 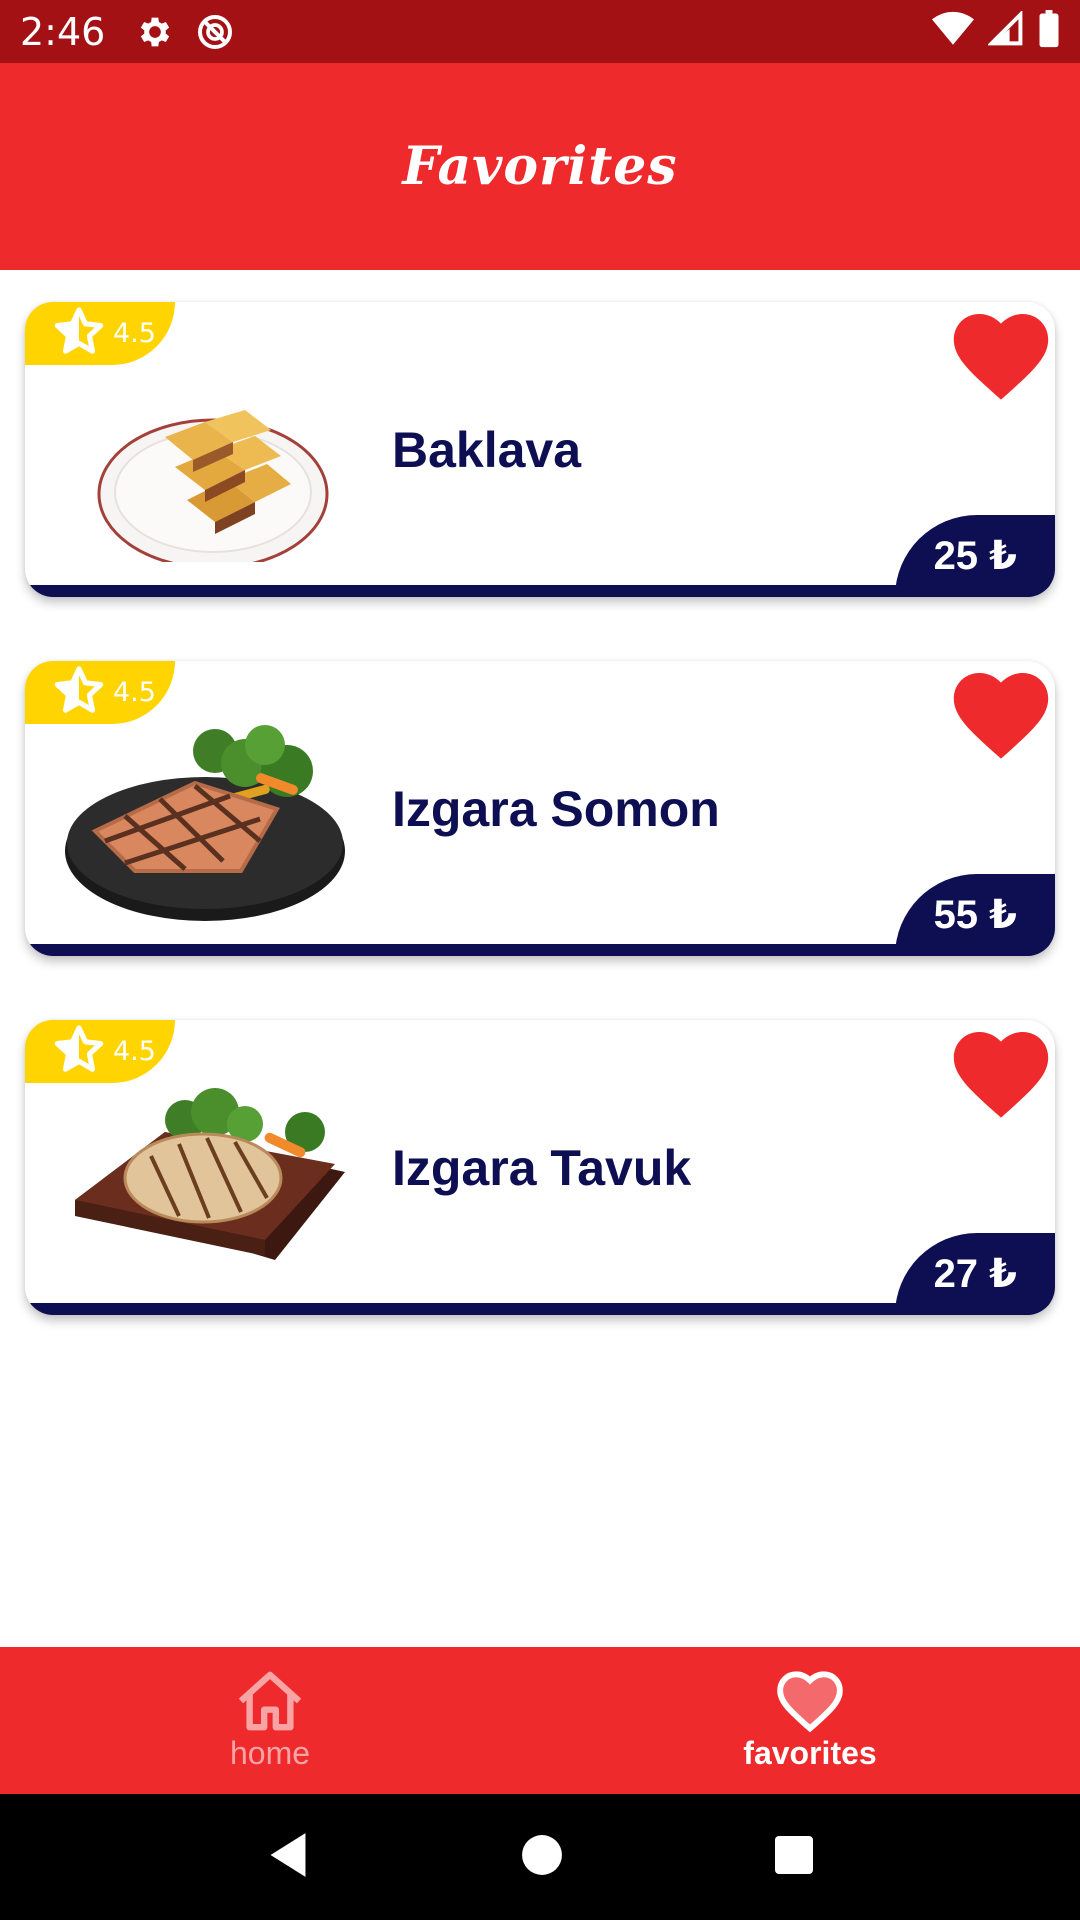 What do you see at coordinates (1005, 30) in the screenshot?
I see `signal-icon` at bounding box center [1005, 30].